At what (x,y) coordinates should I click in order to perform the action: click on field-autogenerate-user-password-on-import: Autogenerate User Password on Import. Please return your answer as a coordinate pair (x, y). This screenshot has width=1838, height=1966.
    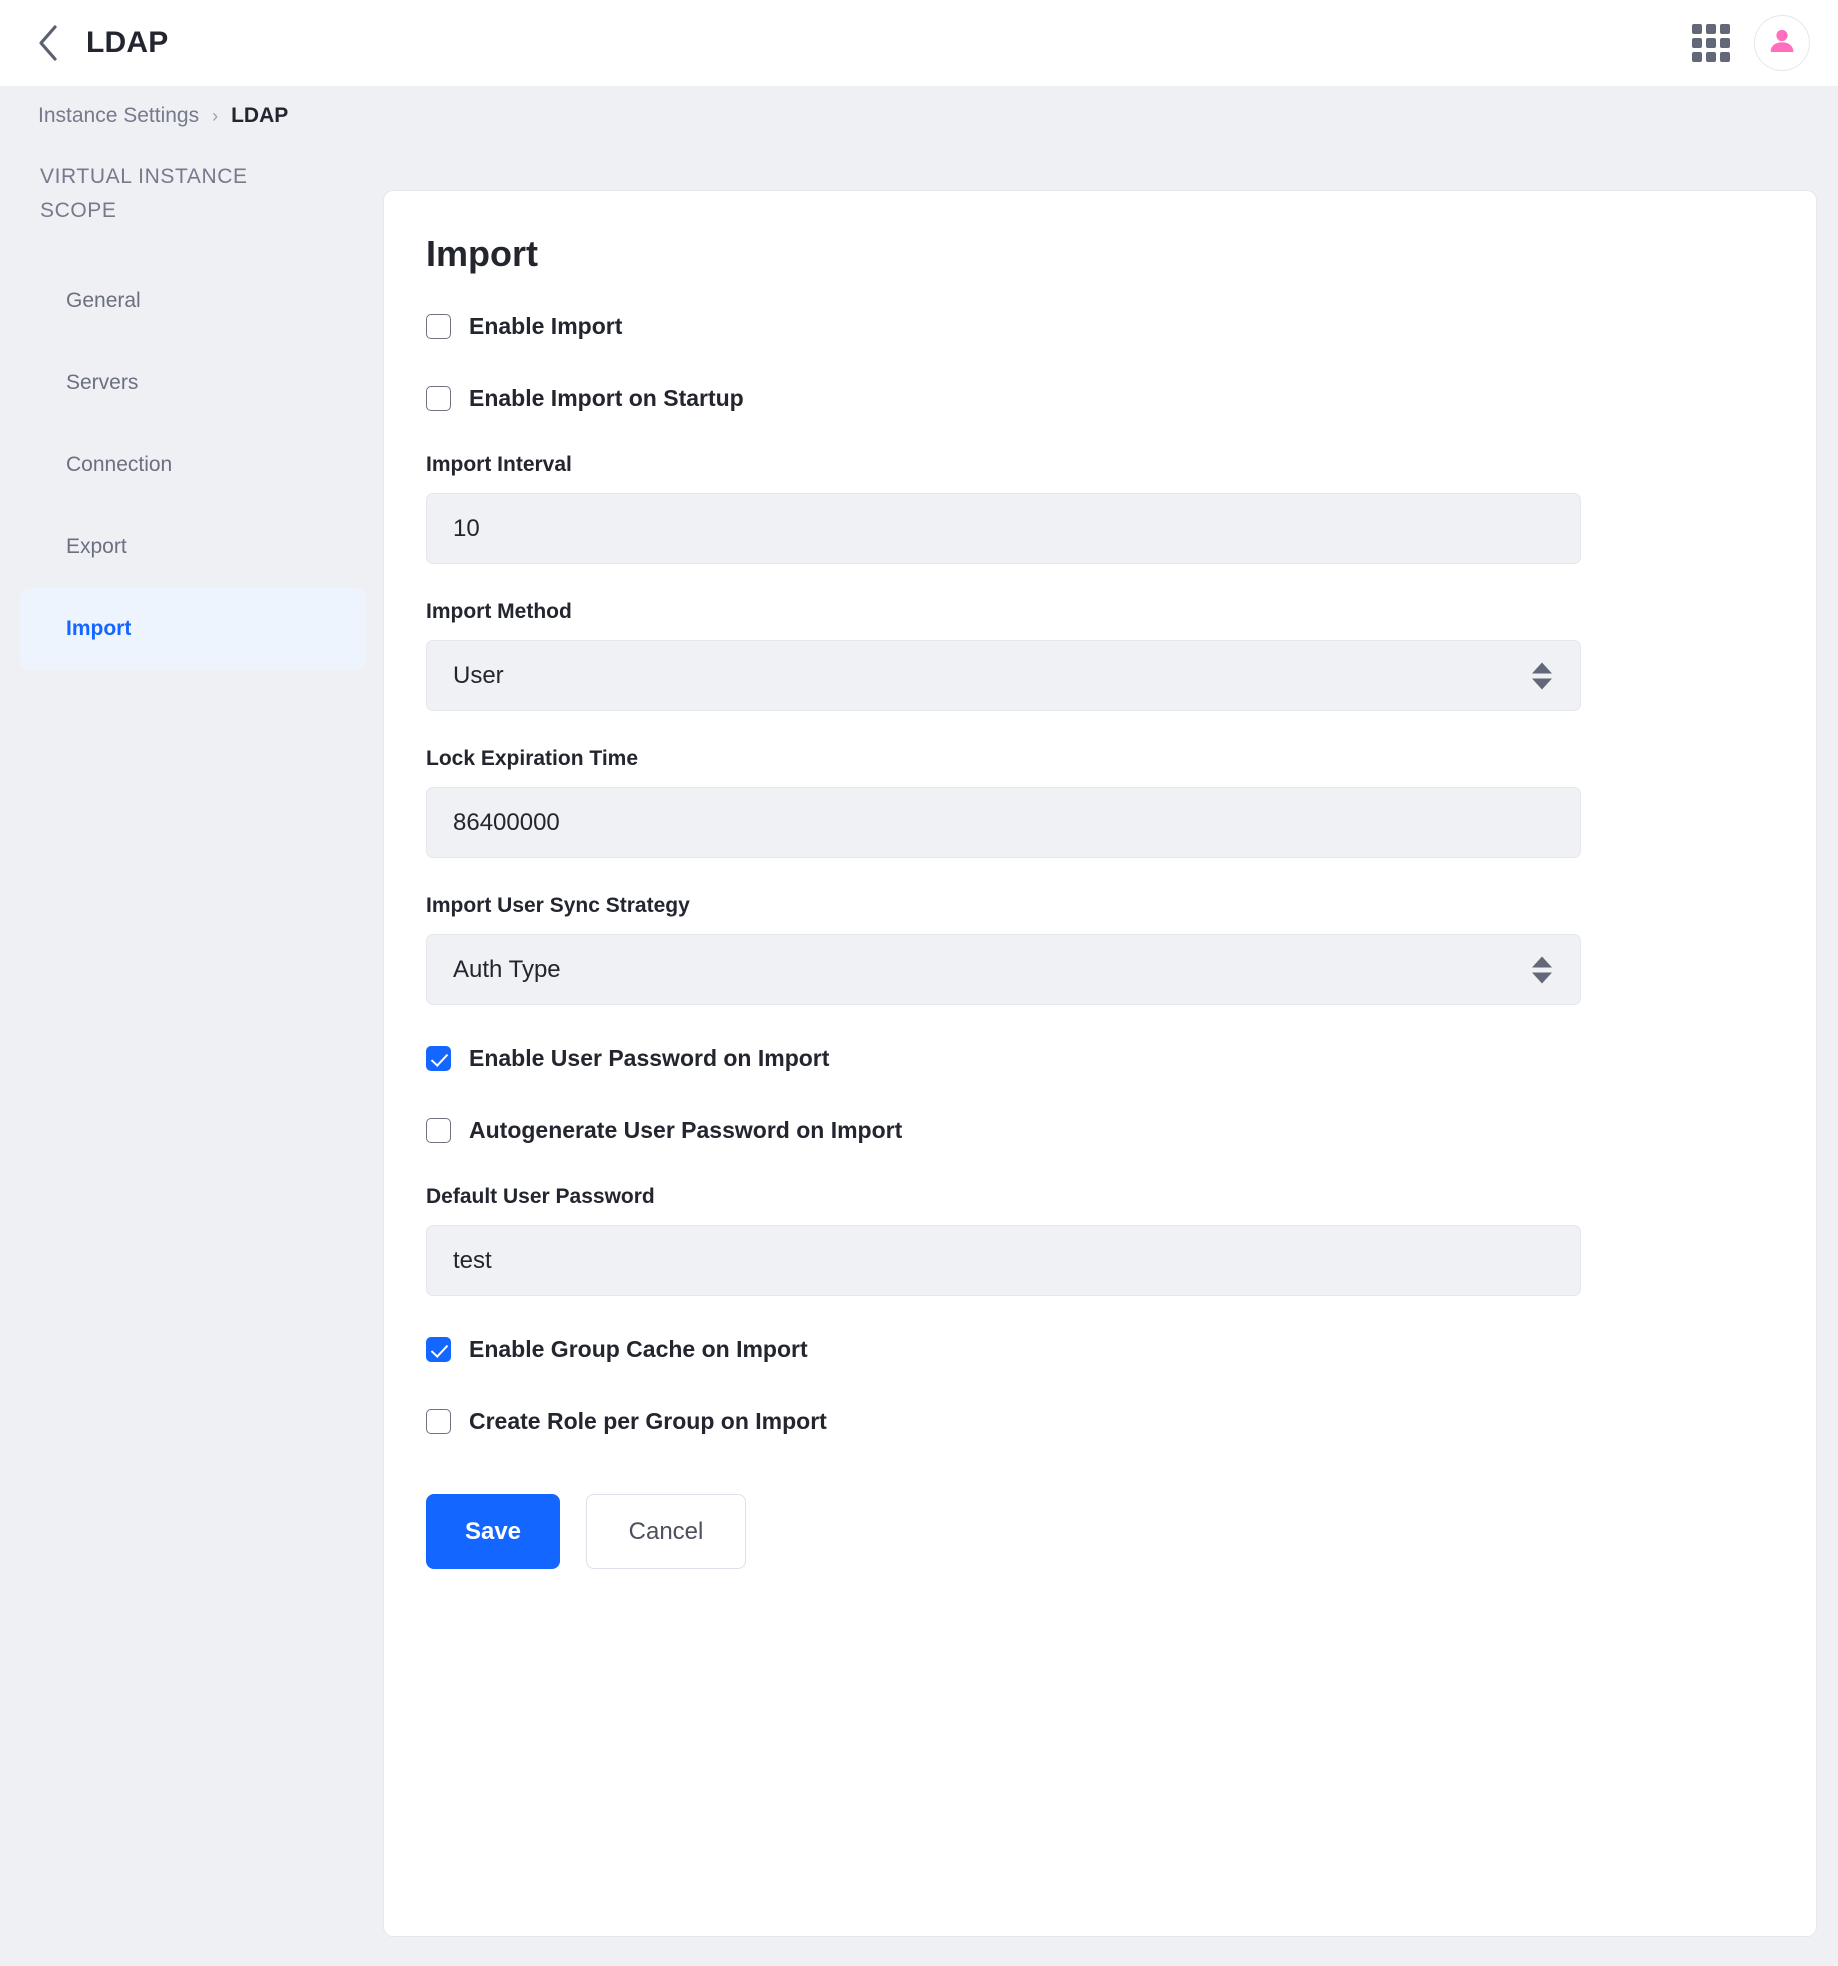
    Looking at the image, I should click on (1121, 1130).